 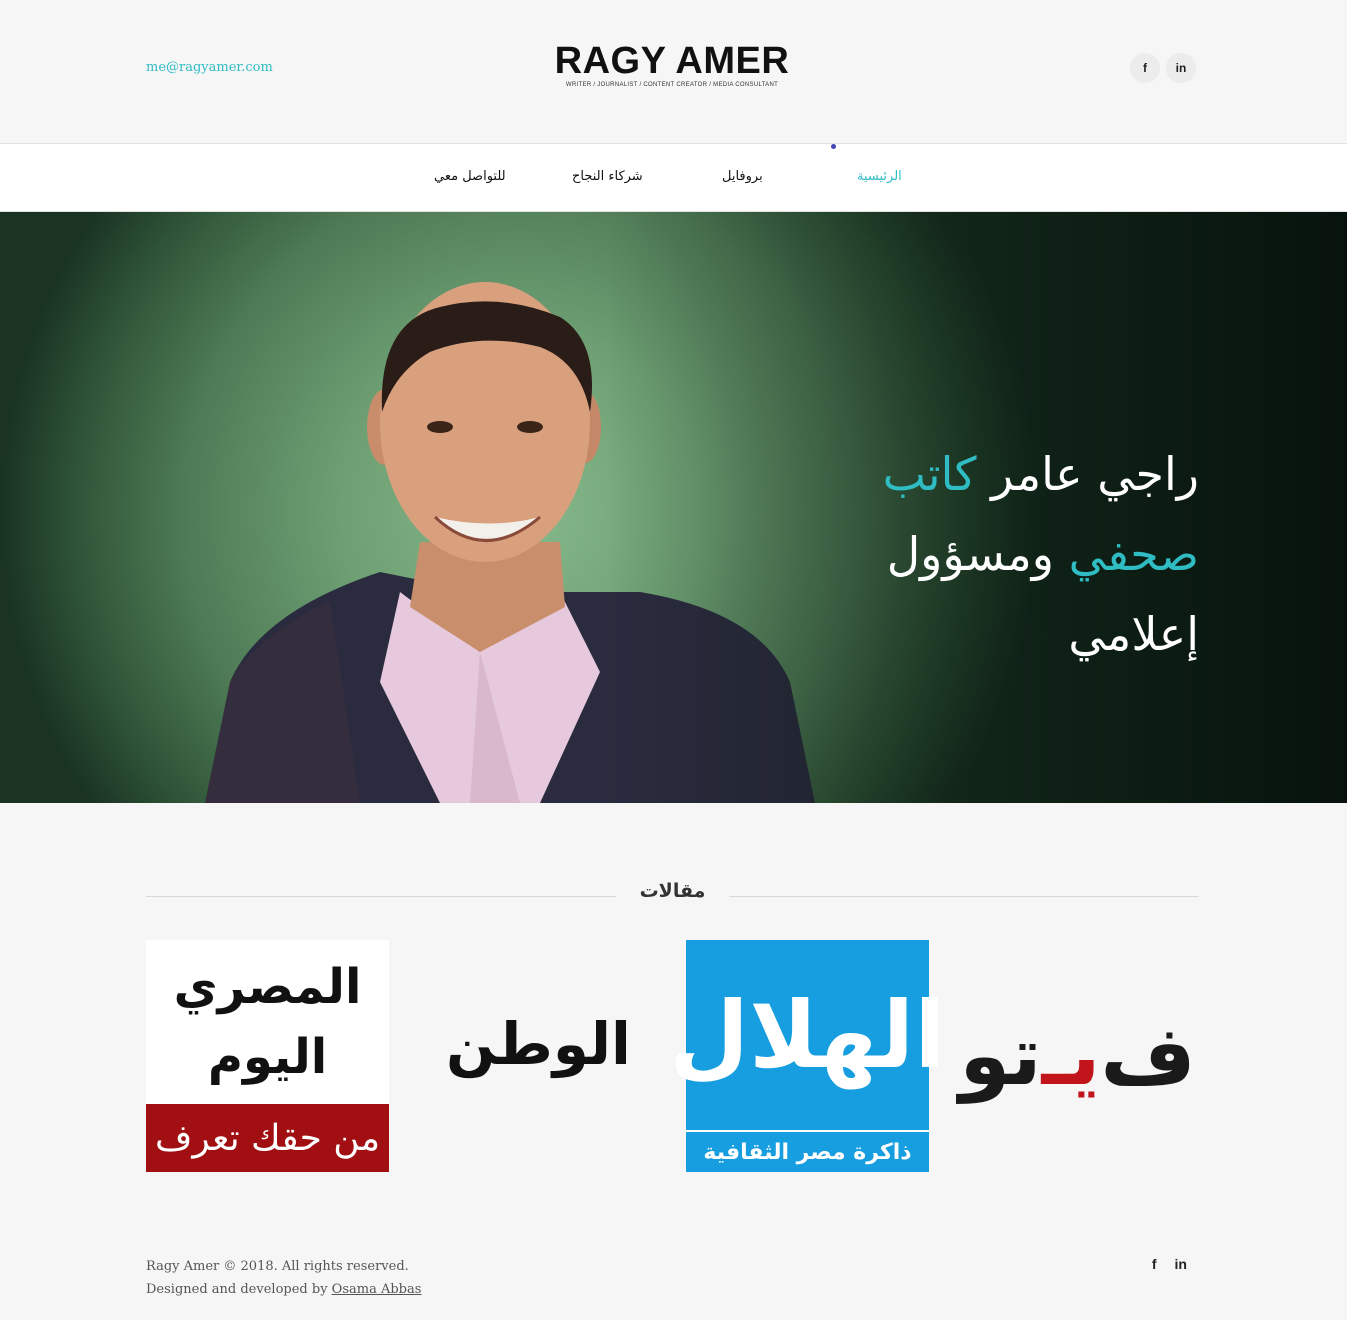 I want to click on hero-name: راجي عامر, so click(x=1095, y=474).